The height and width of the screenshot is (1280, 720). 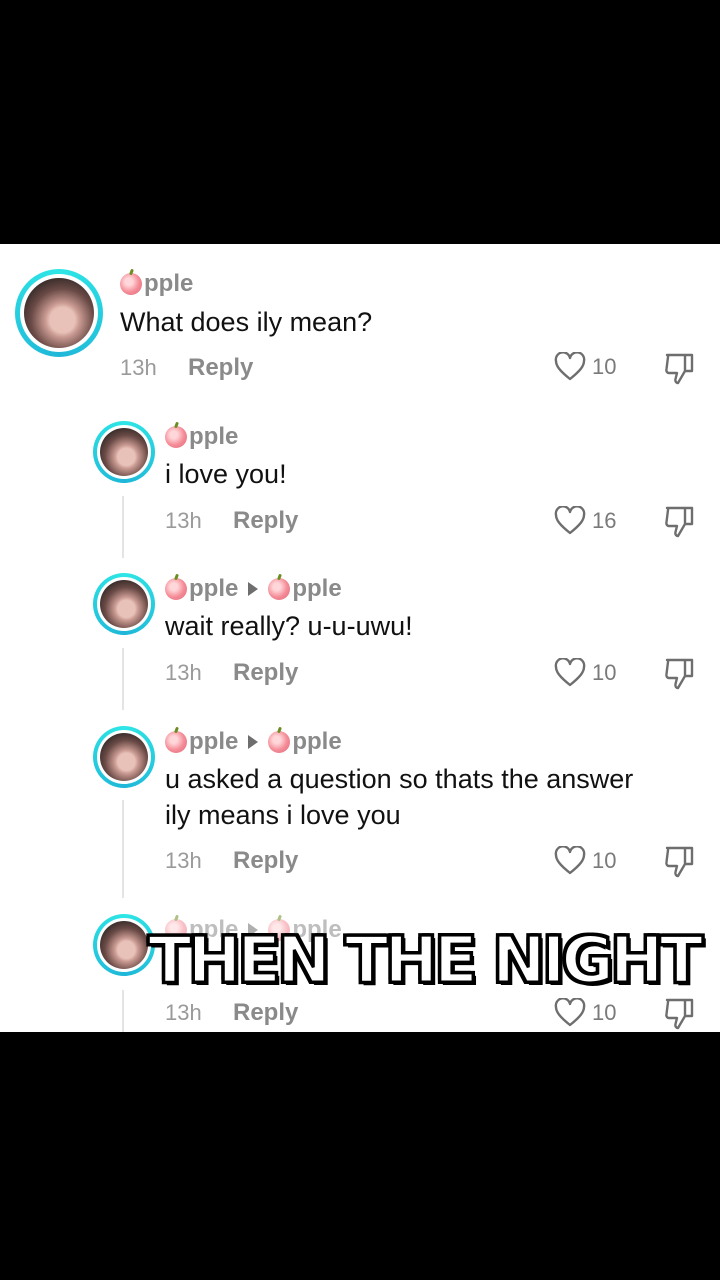 I want to click on comment-text: What does ily mean?, so click(x=246, y=322).